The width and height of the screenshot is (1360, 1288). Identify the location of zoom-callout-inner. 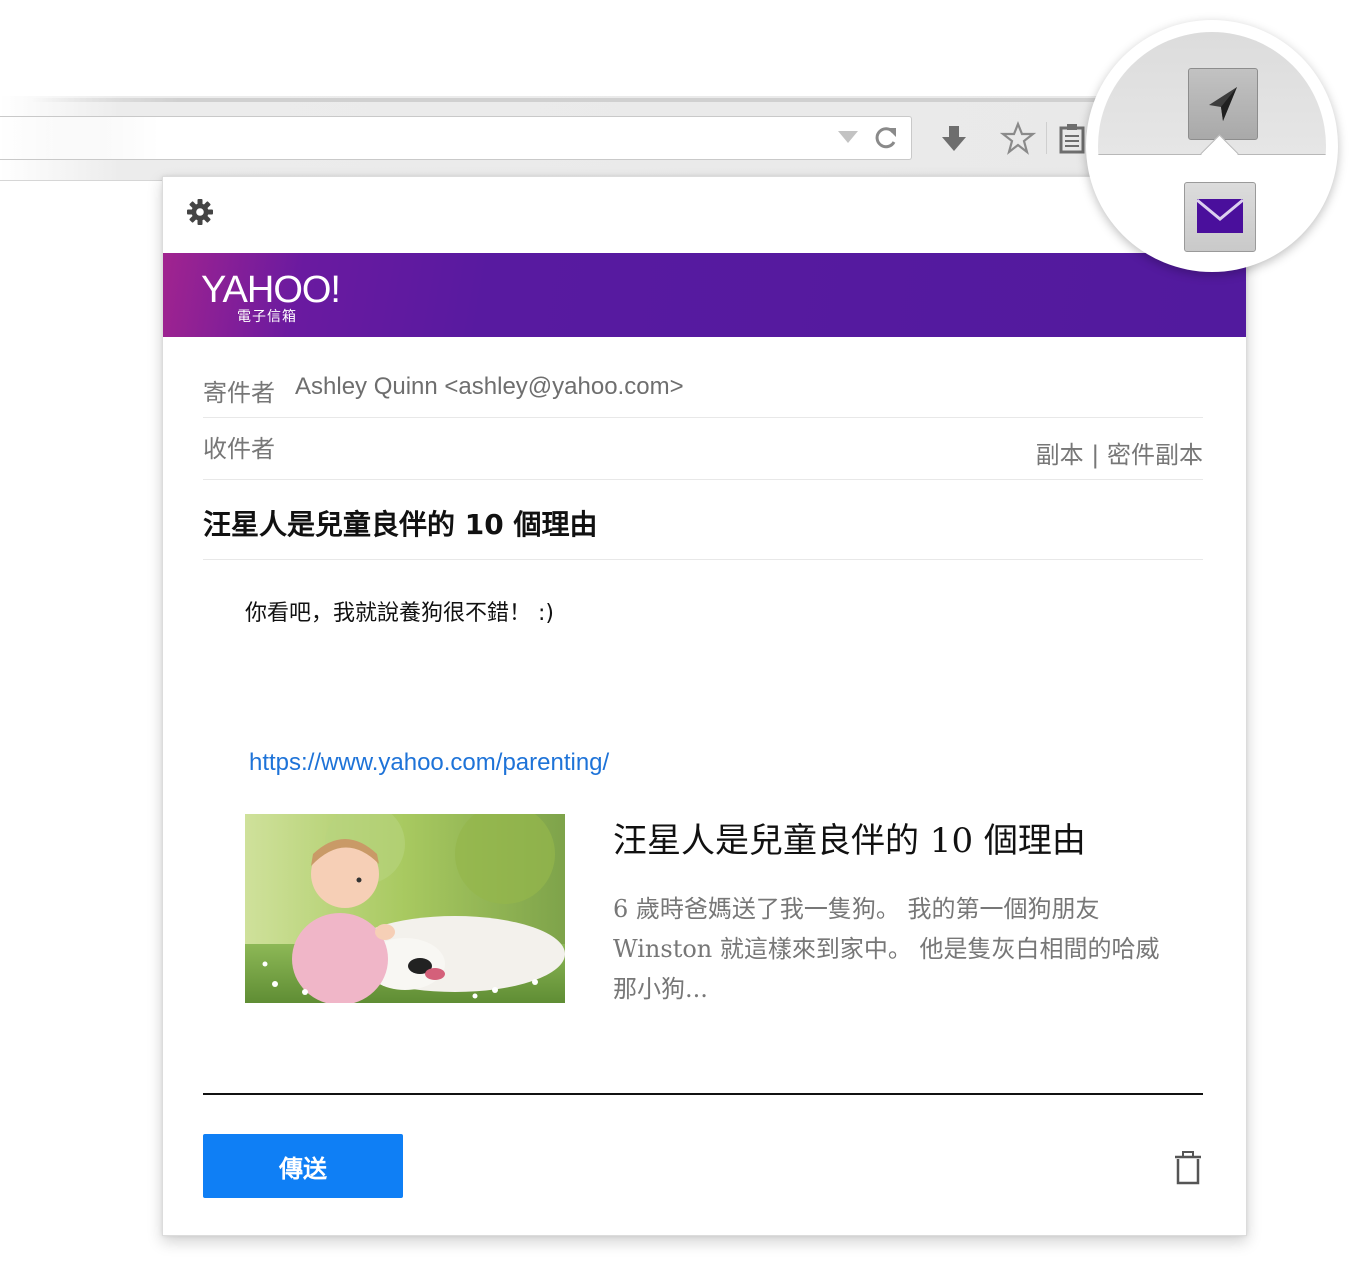
(1212, 146).